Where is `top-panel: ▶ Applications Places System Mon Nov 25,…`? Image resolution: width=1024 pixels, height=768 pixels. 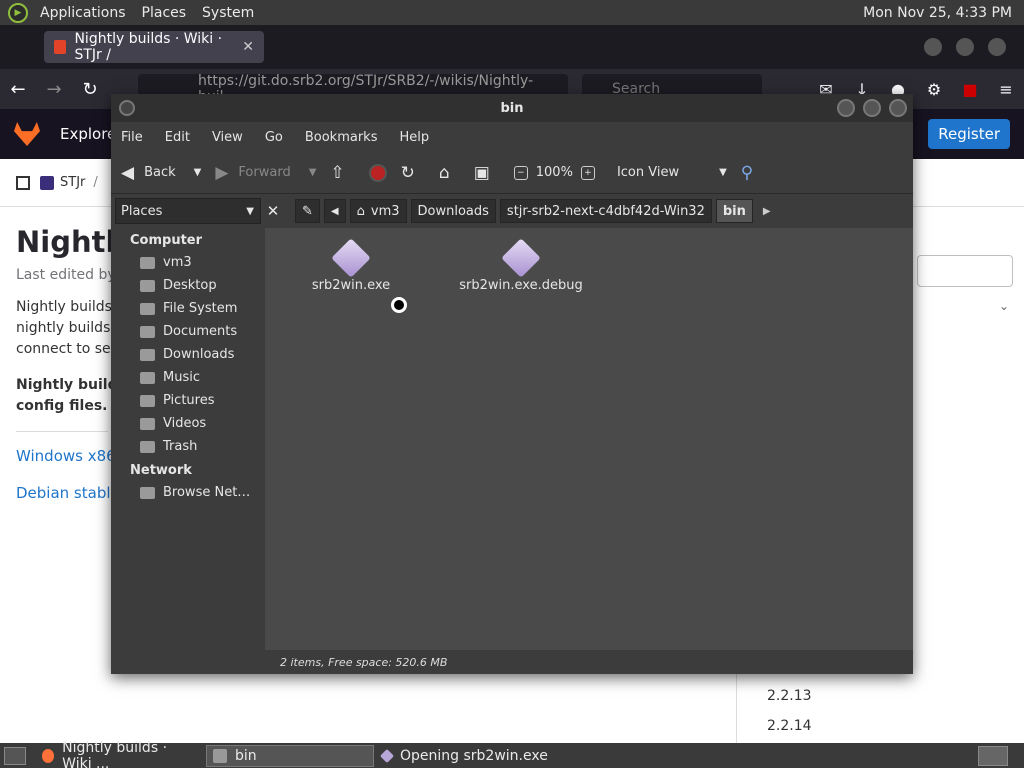
top-panel: ▶ Applications Places System Mon Nov 25,… is located at coordinates (512, 12).